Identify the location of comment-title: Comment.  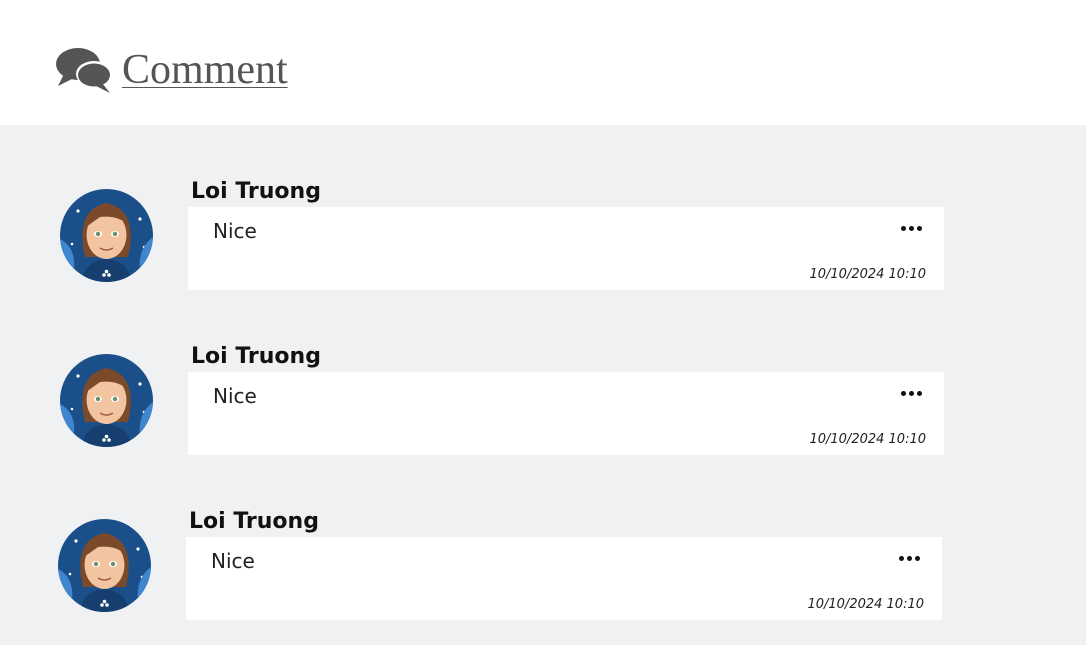
(205, 70).